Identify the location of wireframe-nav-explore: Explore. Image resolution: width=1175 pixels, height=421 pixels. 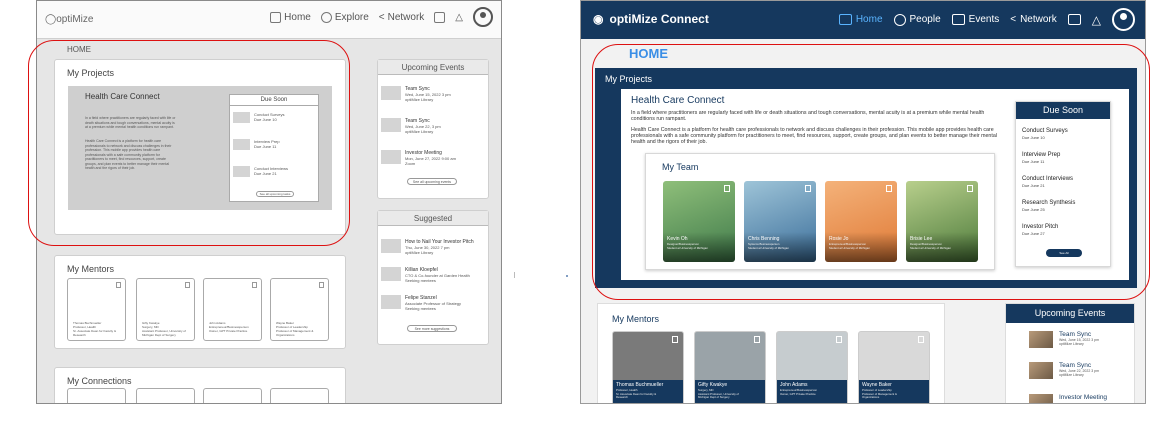
(344, 17).